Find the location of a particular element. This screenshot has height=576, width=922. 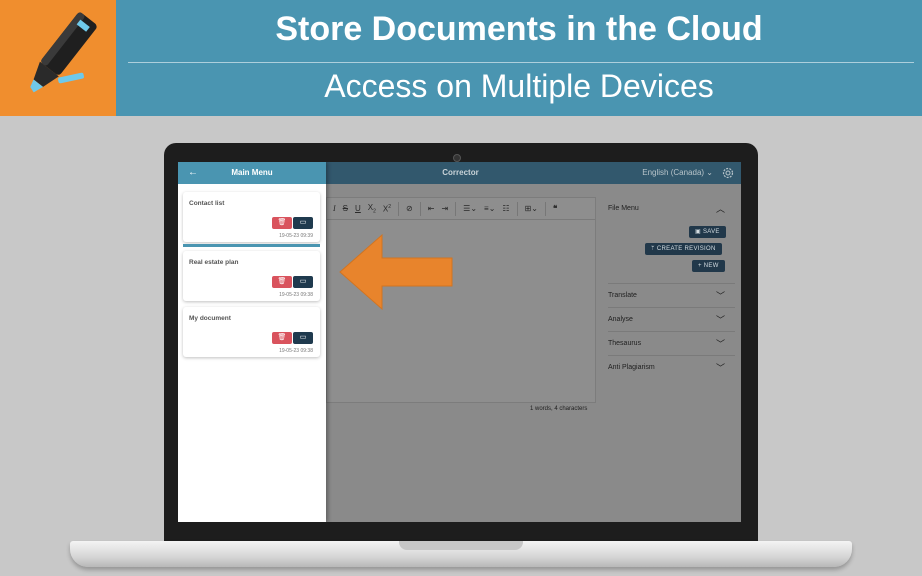

save-button: ▣ SAVE is located at coordinates (707, 232).